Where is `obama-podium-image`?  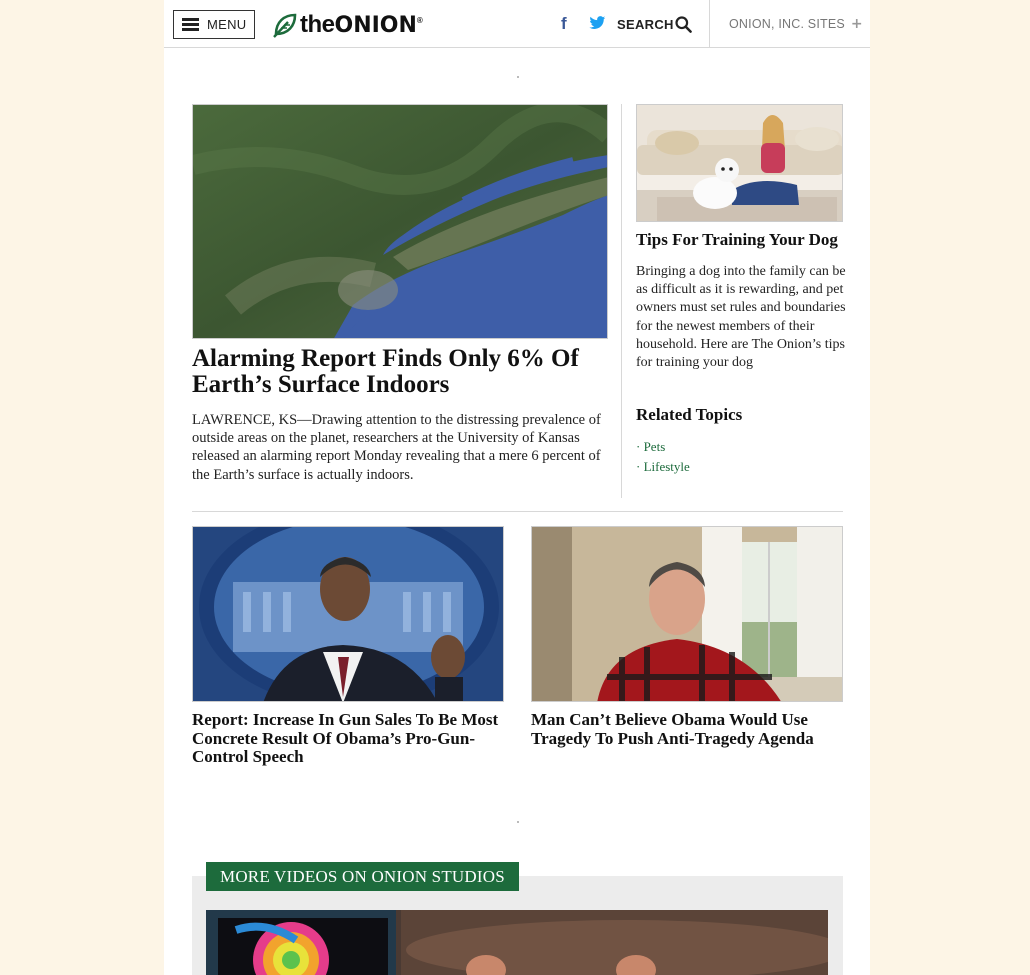 obama-podium-image is located at coordinates (348, 614).